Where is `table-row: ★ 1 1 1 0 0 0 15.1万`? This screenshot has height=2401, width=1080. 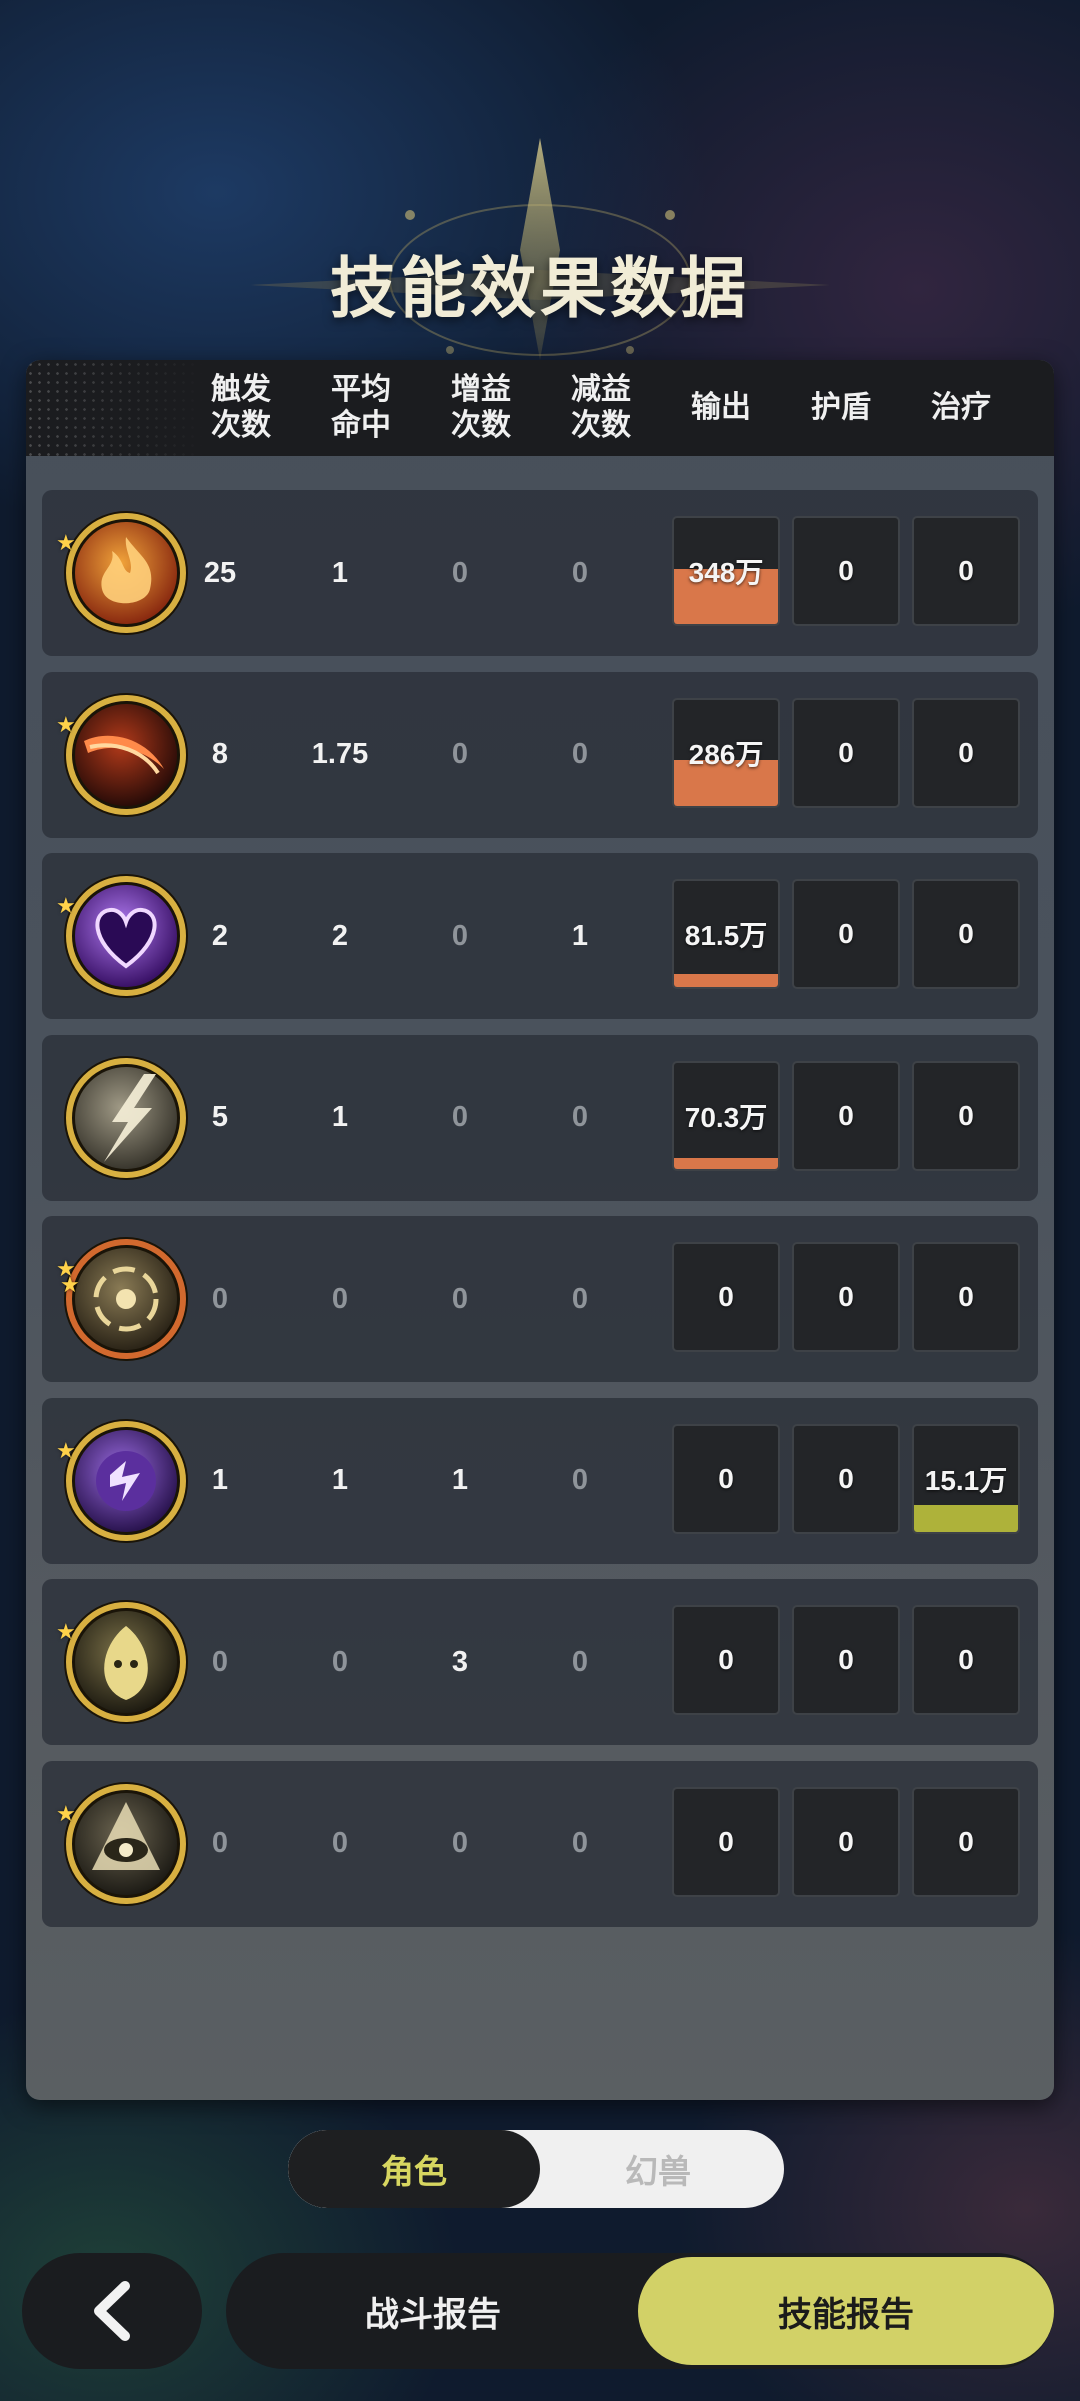 table-row: ★ 1 1 1 0 0 0 15.1万 is located at coordinates (540, 1480).